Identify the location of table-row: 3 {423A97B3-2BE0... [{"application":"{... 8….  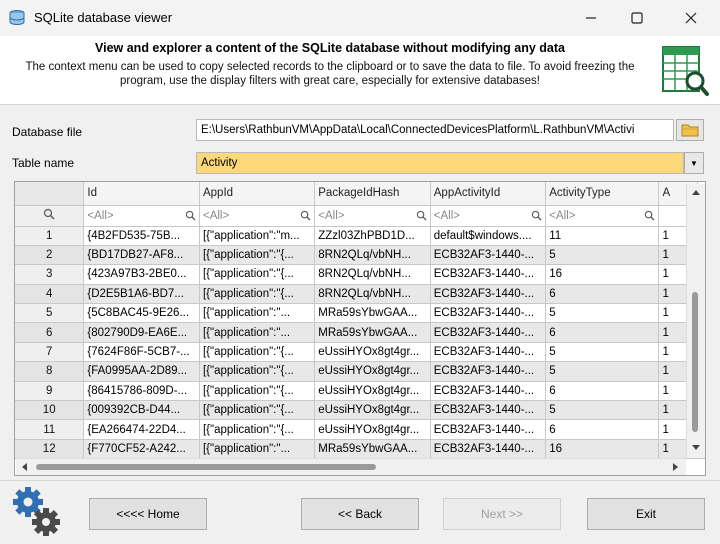
(360, 274).